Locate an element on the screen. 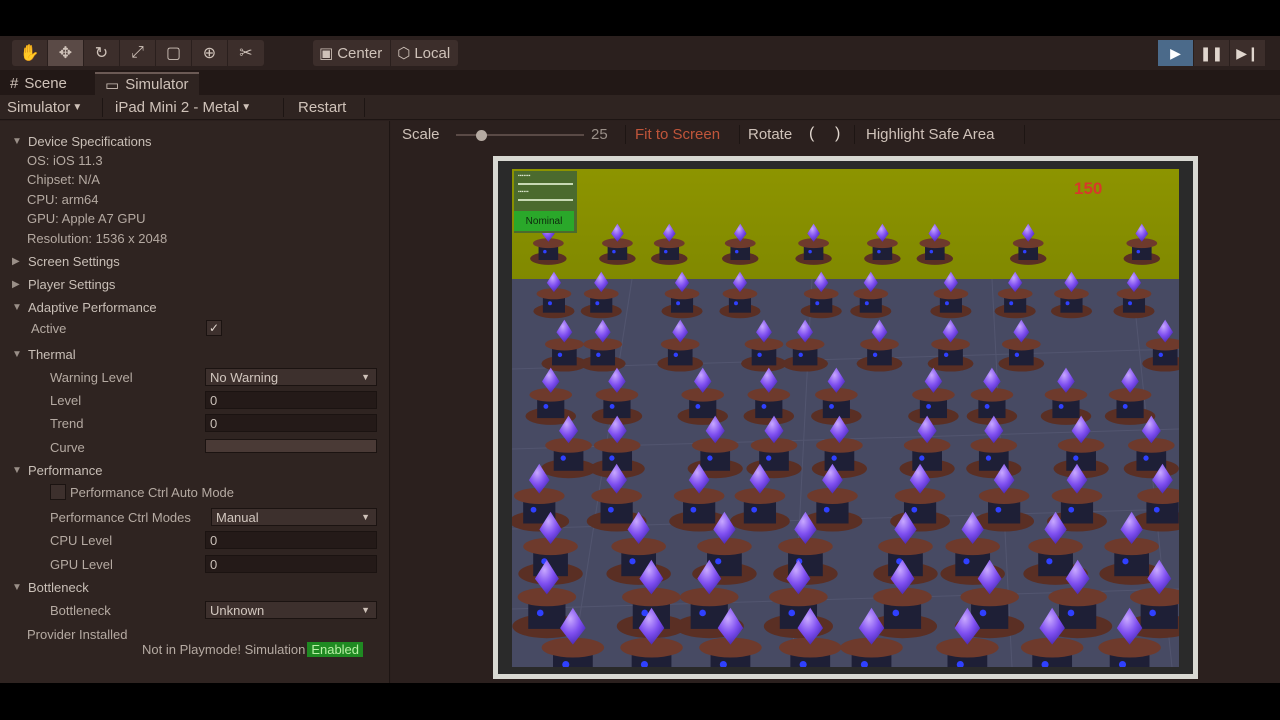 The width and height of the screenshot is (1280, 720). player-settings-foldout: ▶ Player Settings is located at coordinates (63, 284).